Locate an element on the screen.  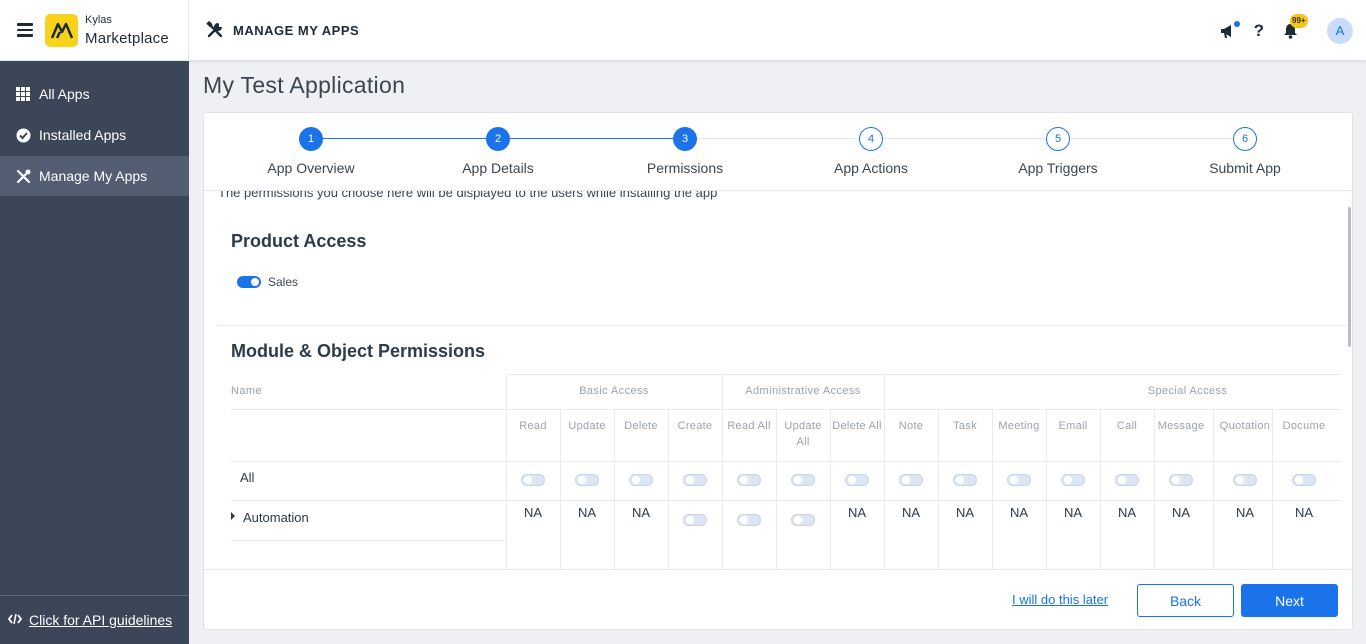
user-avatar: A is located at coordinates (1340, 30).